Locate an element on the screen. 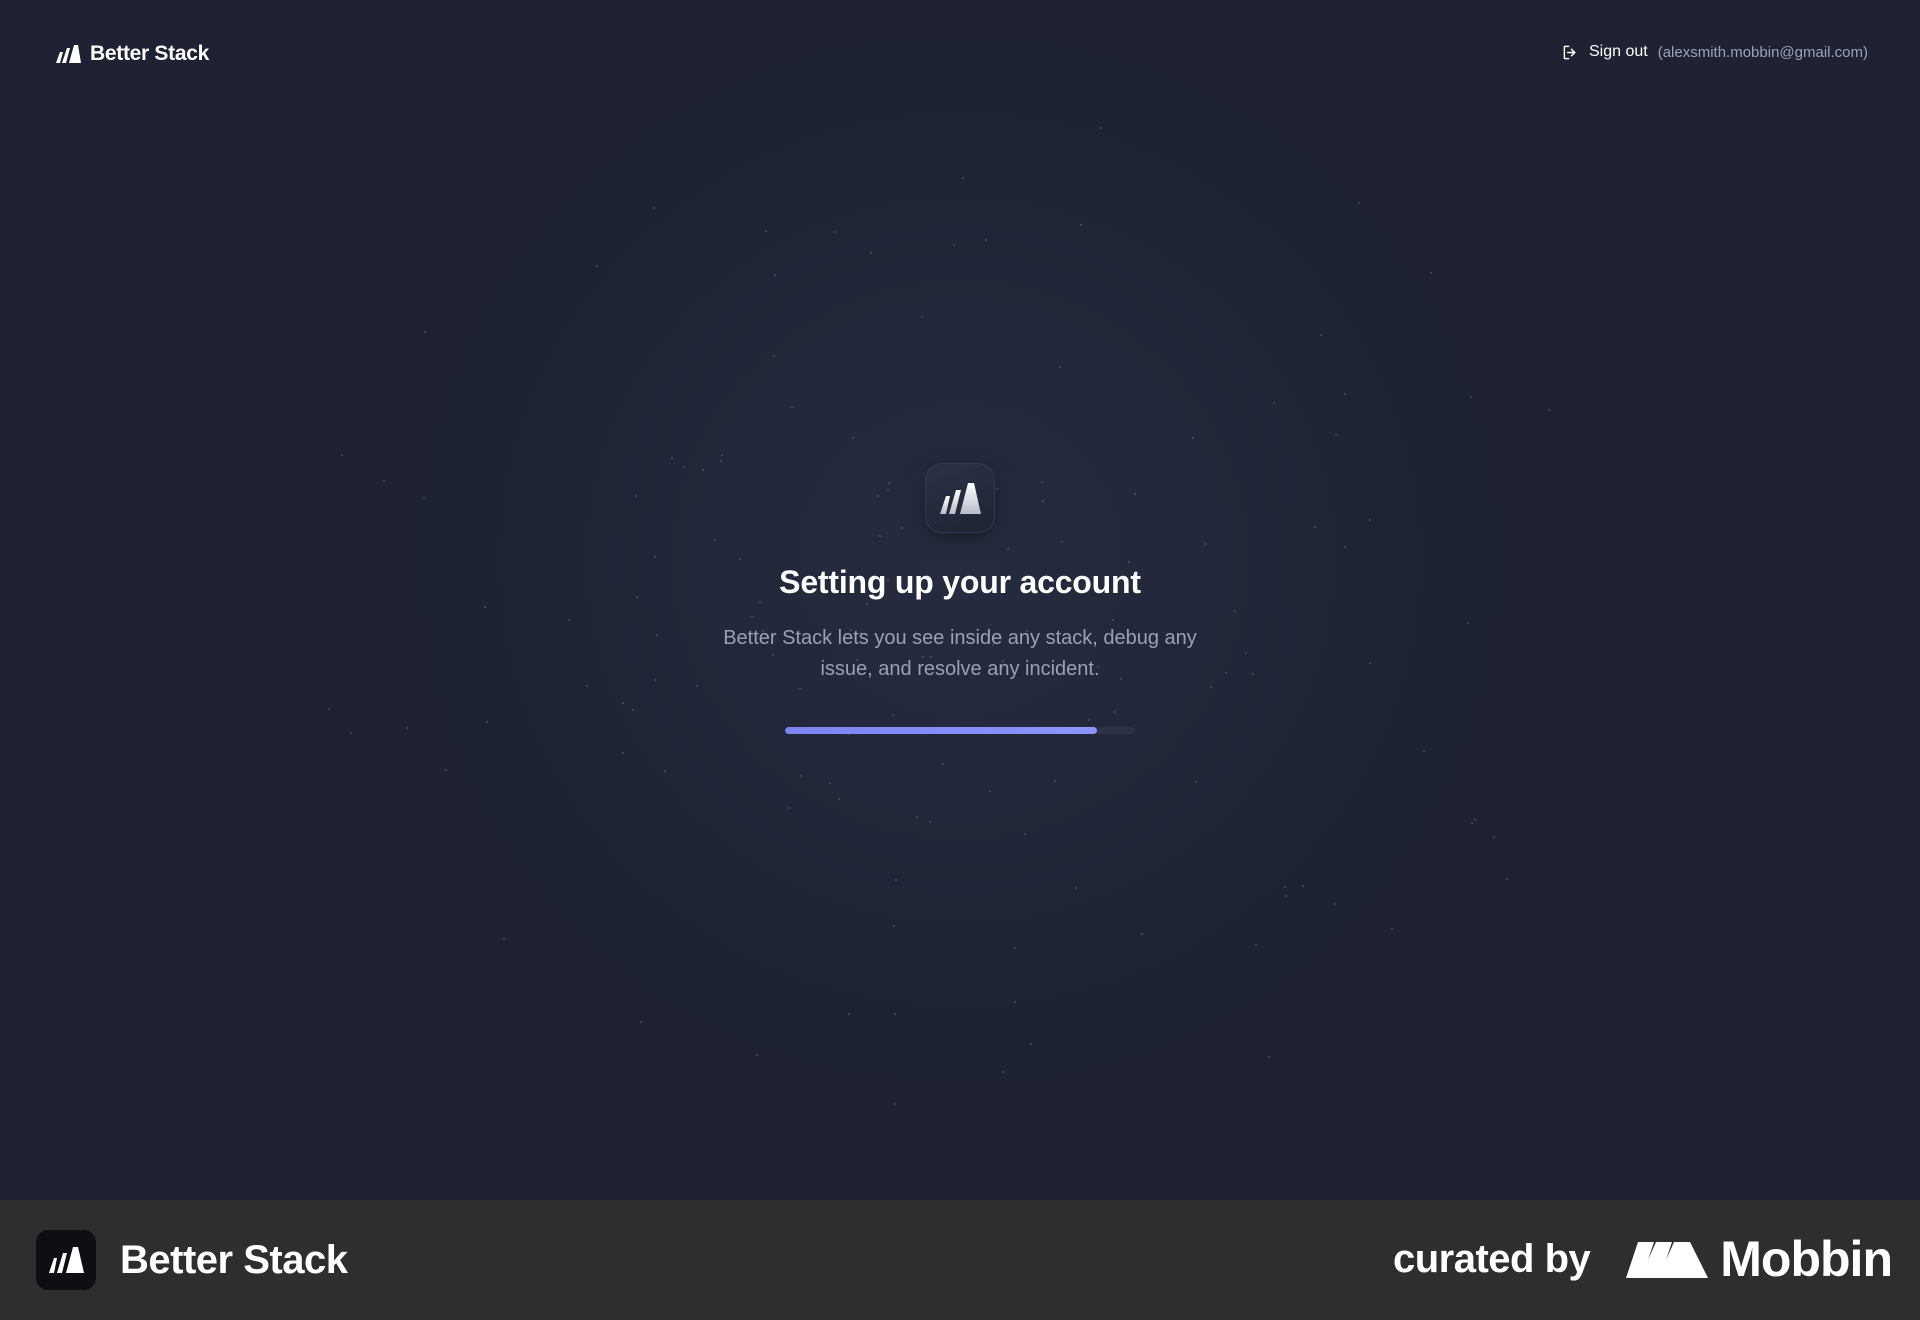  sign-out-button: Sign out (alexsmith.mobbin@gmail.com) is located at coordinates (1715, 52).